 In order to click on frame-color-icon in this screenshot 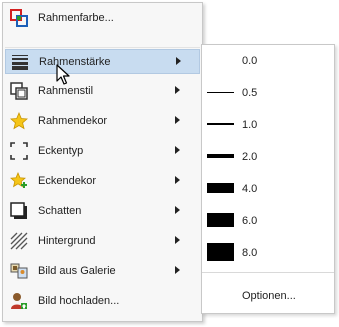, I will do `click(19, 18)`.